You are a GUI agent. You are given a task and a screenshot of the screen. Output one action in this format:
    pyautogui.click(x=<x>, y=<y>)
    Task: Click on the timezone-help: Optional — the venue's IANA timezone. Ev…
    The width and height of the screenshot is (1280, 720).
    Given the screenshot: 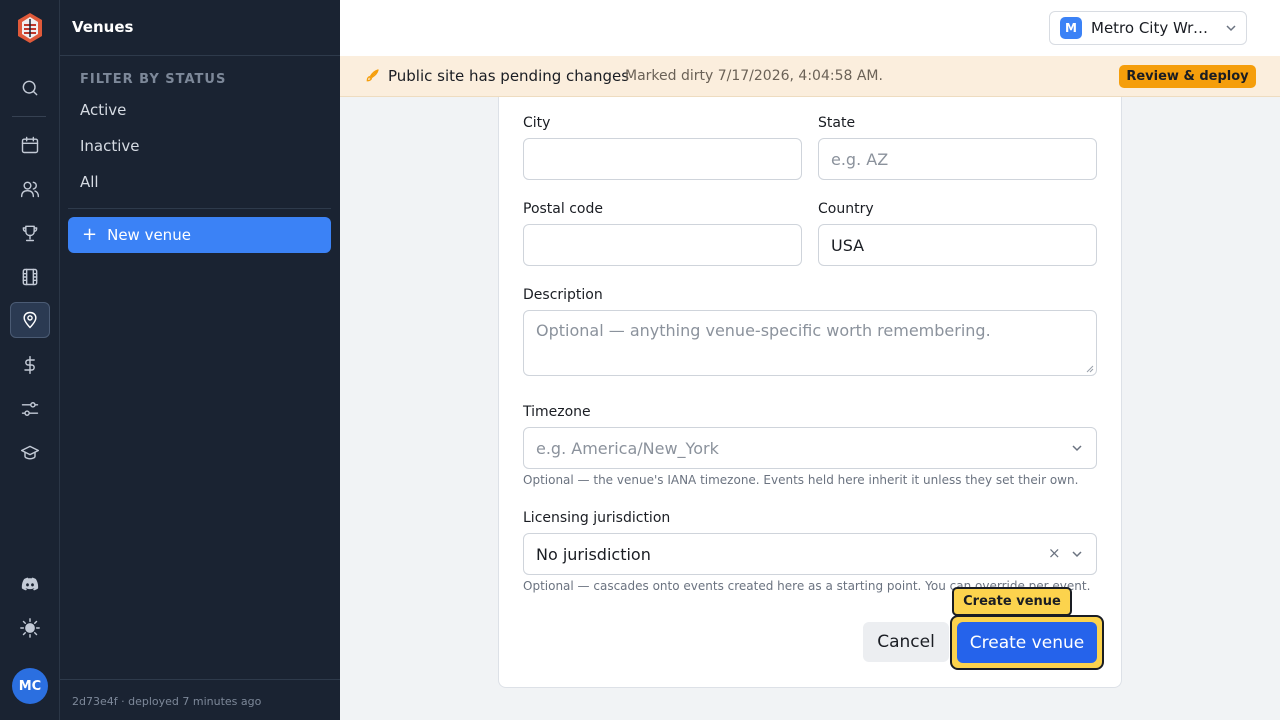 What is the action you would take?
    pyautogui.click(x=801, y=480)
    